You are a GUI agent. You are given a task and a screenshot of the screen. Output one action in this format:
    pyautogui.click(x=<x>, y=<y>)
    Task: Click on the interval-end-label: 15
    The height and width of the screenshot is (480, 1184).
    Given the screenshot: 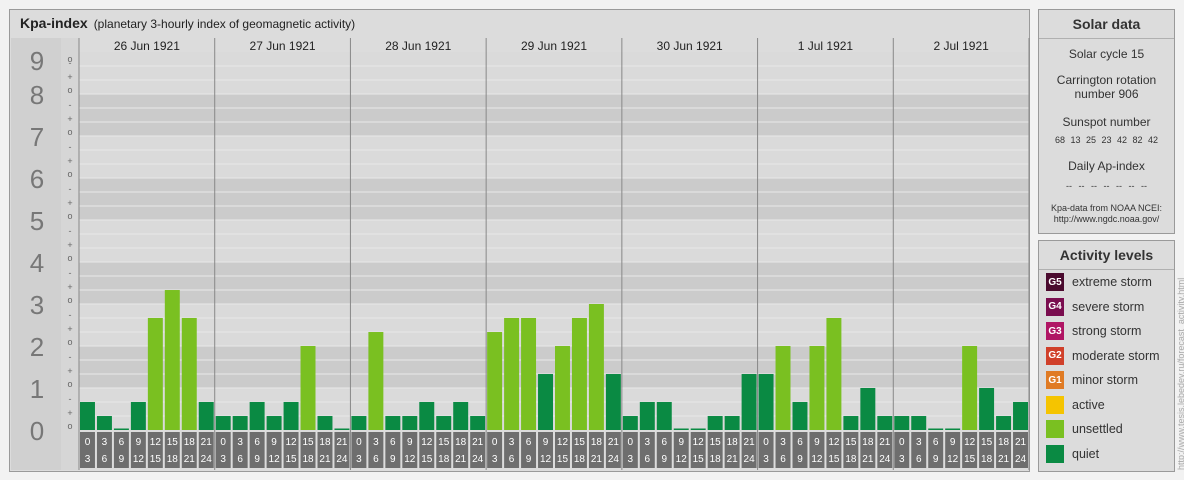 What is the action you would take?
    pyautogui.click(x=291, y=459)
    